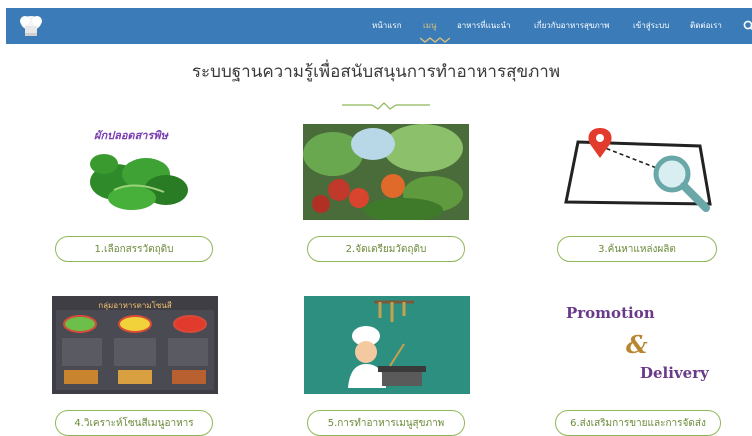 This screenshot has width=752, height=436. Describe the element at coordinates (135, 350) in the screenshot. I see `color-zone-poster` at that location.